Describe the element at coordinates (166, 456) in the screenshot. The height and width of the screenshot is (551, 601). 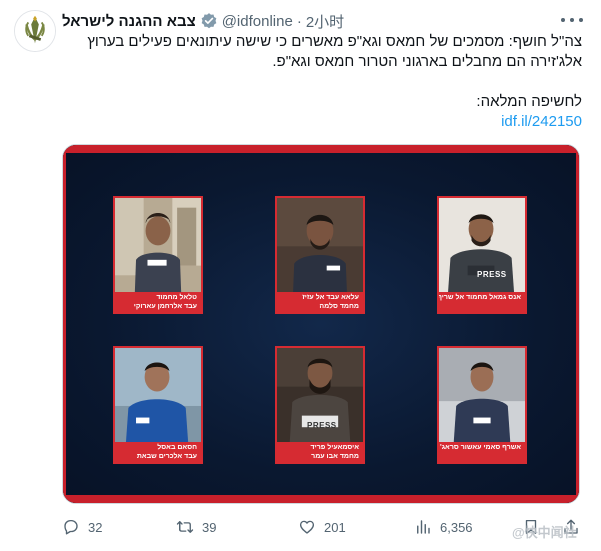
I see `journalist-role: עבד אלכרים שבאת` at that location.